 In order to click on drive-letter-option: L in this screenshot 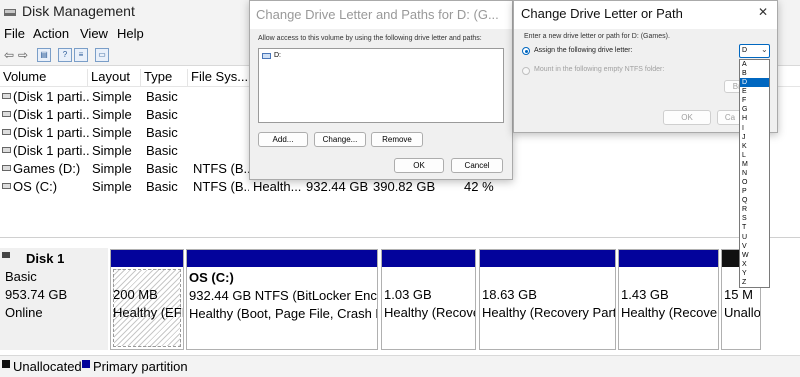, I will do `click(754, 155)`.